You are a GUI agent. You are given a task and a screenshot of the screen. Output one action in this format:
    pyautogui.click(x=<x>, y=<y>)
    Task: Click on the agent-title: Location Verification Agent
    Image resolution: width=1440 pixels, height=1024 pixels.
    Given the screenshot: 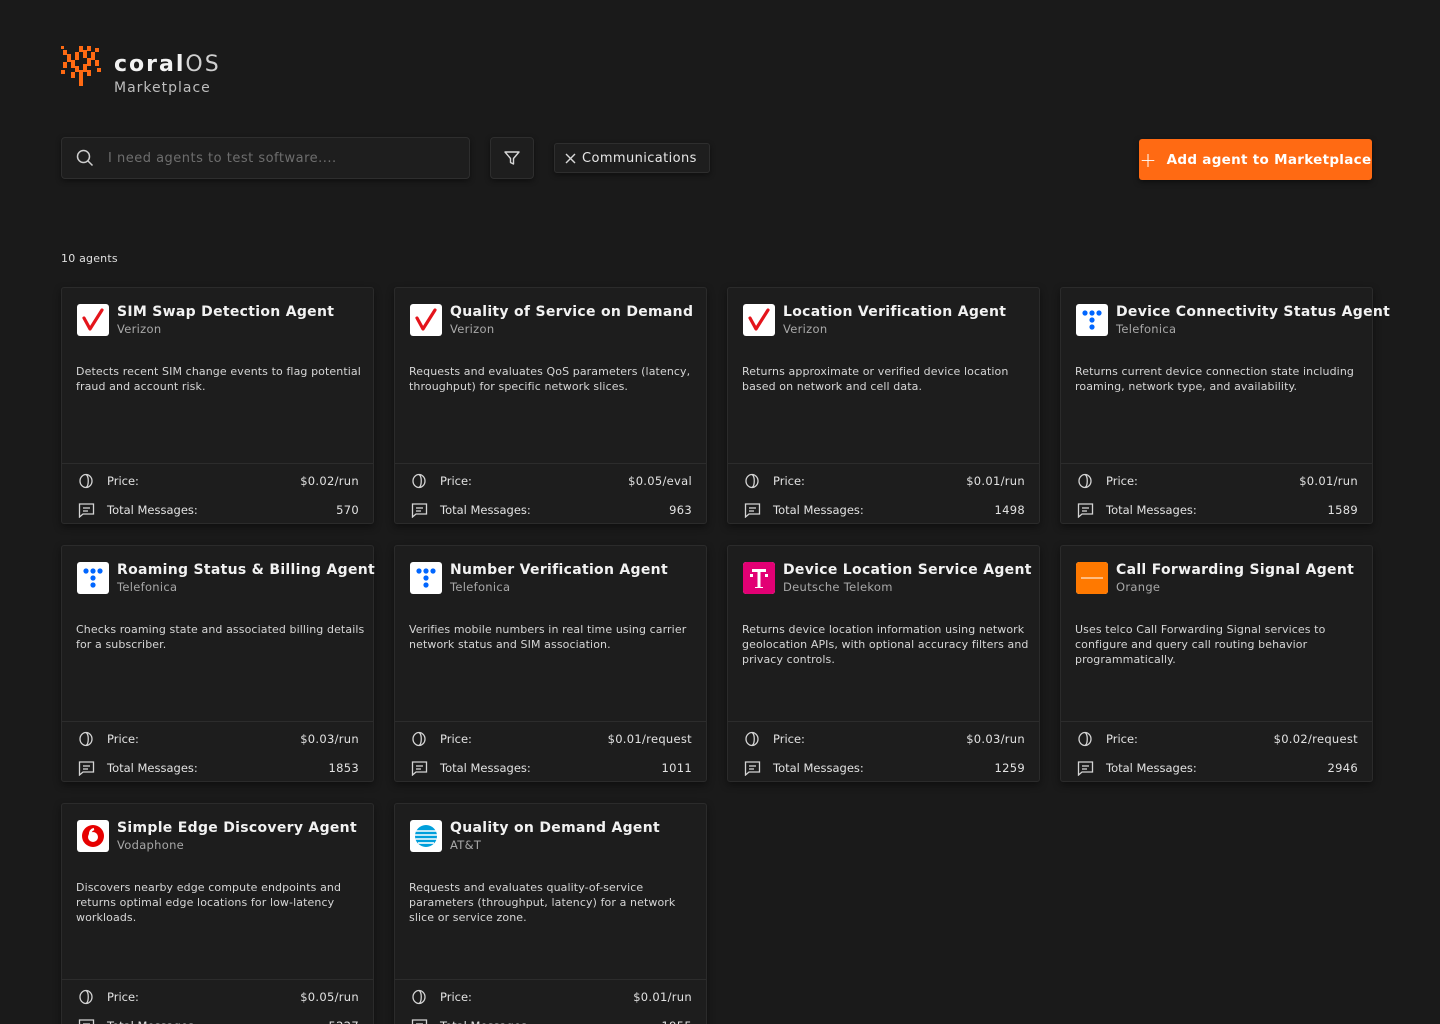 What is the action you would take?
    pyautogui.click(x=895, y=312)
    